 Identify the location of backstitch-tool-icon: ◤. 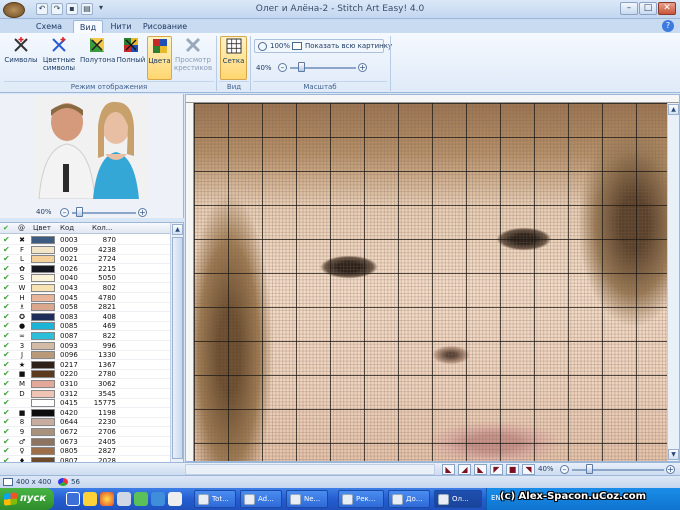
(496, 469).